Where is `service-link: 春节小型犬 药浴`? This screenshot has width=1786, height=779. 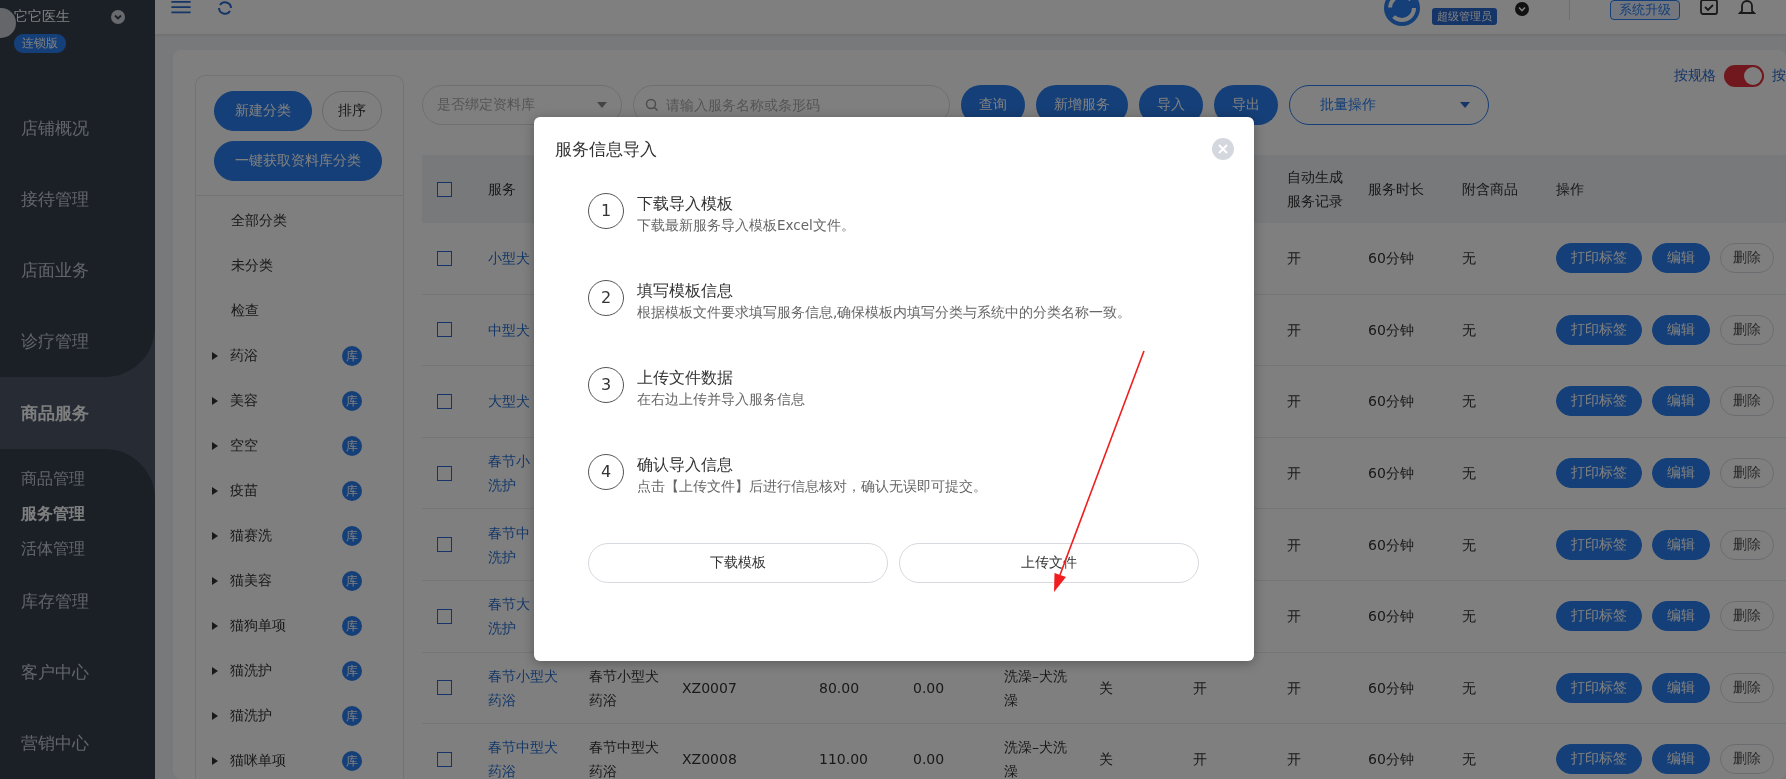 service-link: 春节小型犬 药浴 is located at coordinates (533, 687).